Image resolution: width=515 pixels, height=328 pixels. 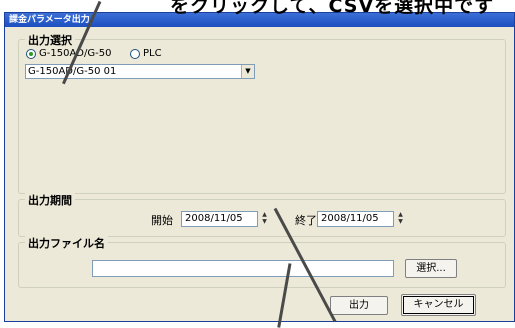 I want to click on radio-plc-label: PLC, so click(x=152, y=53).